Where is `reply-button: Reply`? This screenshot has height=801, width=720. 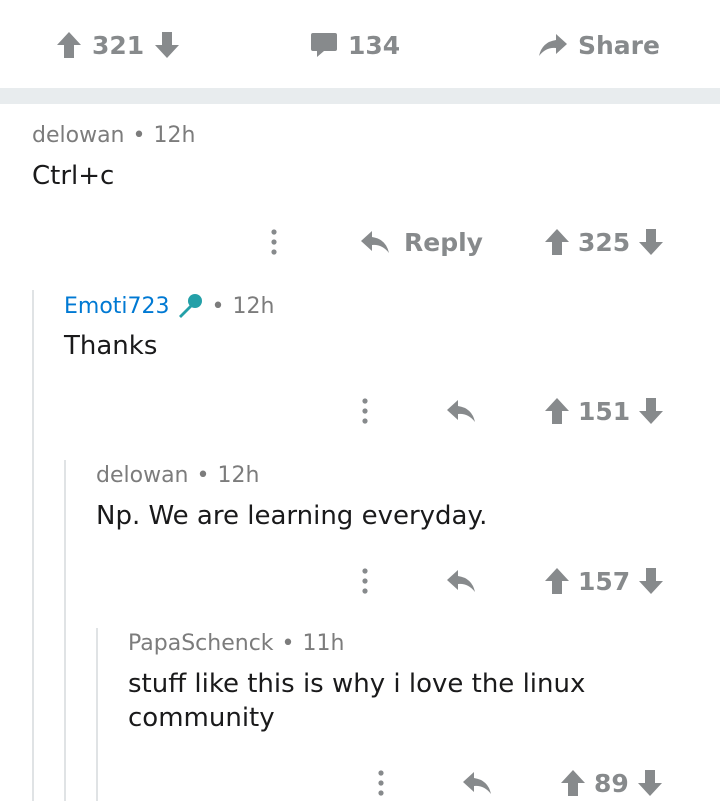
reply-button: Reply is located at coordinates (421, 242).